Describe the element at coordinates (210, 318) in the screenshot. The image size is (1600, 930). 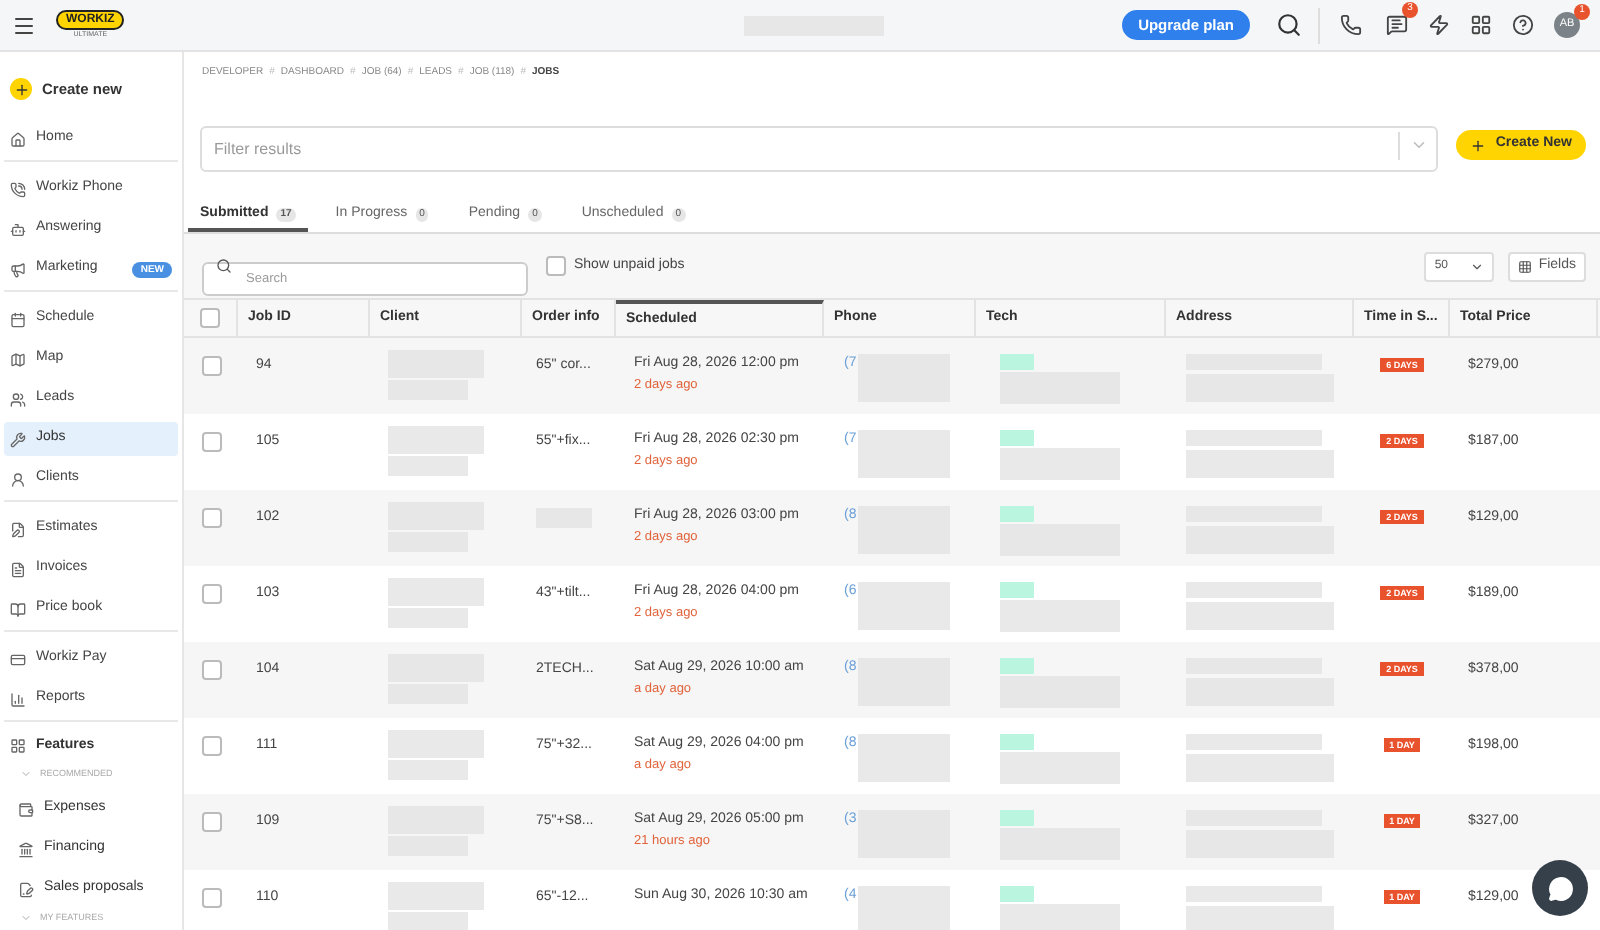
I see `select-all-checkbox` at that location.